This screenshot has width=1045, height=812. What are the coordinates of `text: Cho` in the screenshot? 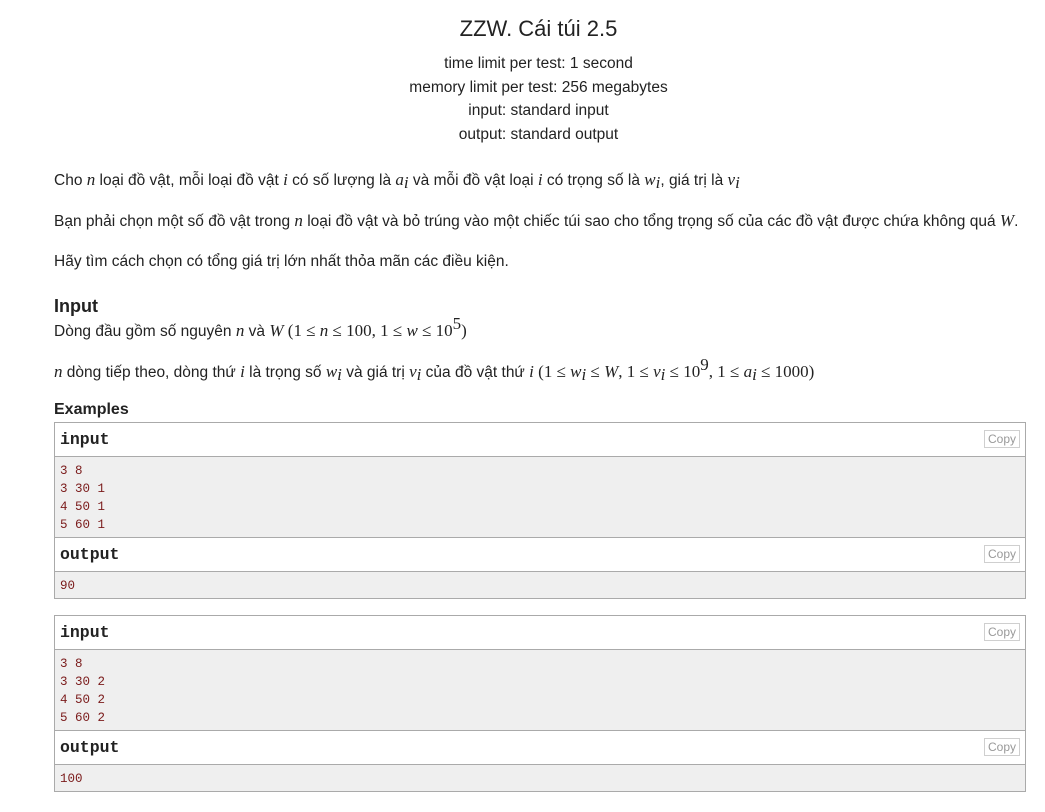 It's located at (70, 180).